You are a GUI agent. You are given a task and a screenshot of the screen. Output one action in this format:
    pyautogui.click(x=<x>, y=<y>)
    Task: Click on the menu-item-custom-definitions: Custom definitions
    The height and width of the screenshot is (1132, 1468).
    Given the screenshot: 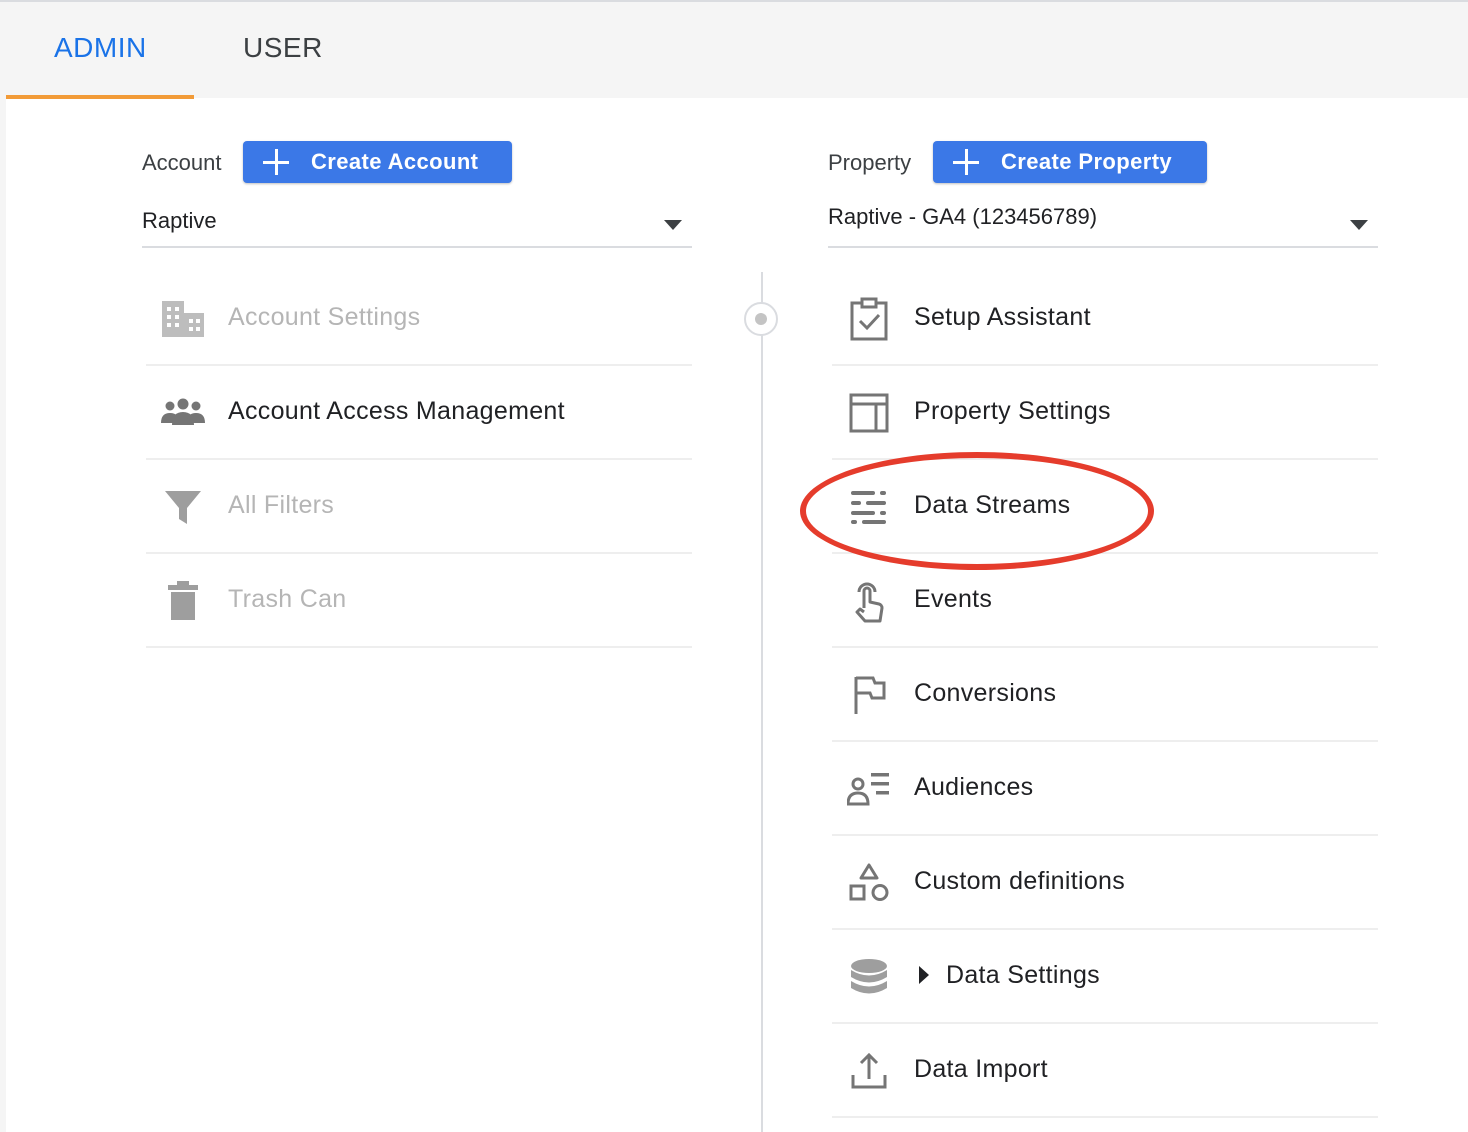 What is the action you would take?
    pyautogui.click(x=1105, y=883)
    